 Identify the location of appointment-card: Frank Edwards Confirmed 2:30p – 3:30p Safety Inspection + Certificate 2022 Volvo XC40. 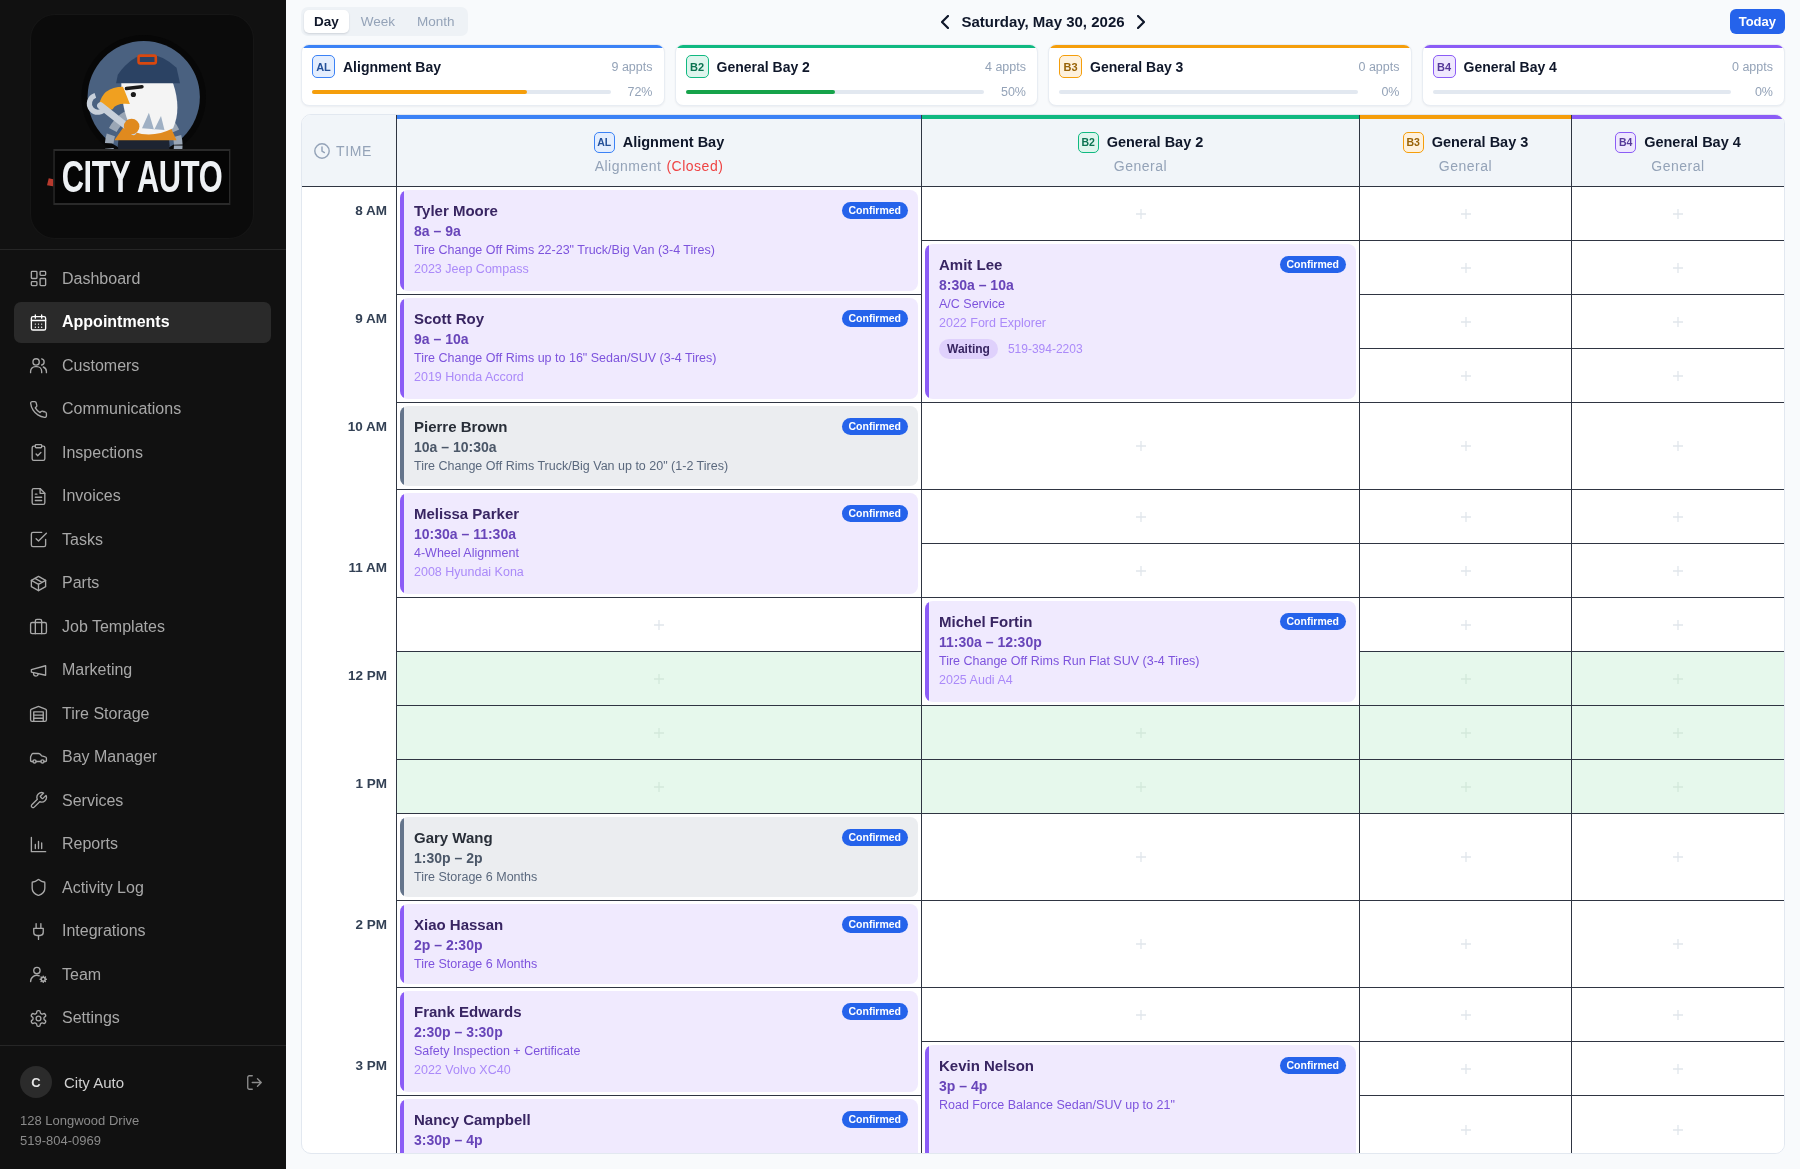
(659, 1041).